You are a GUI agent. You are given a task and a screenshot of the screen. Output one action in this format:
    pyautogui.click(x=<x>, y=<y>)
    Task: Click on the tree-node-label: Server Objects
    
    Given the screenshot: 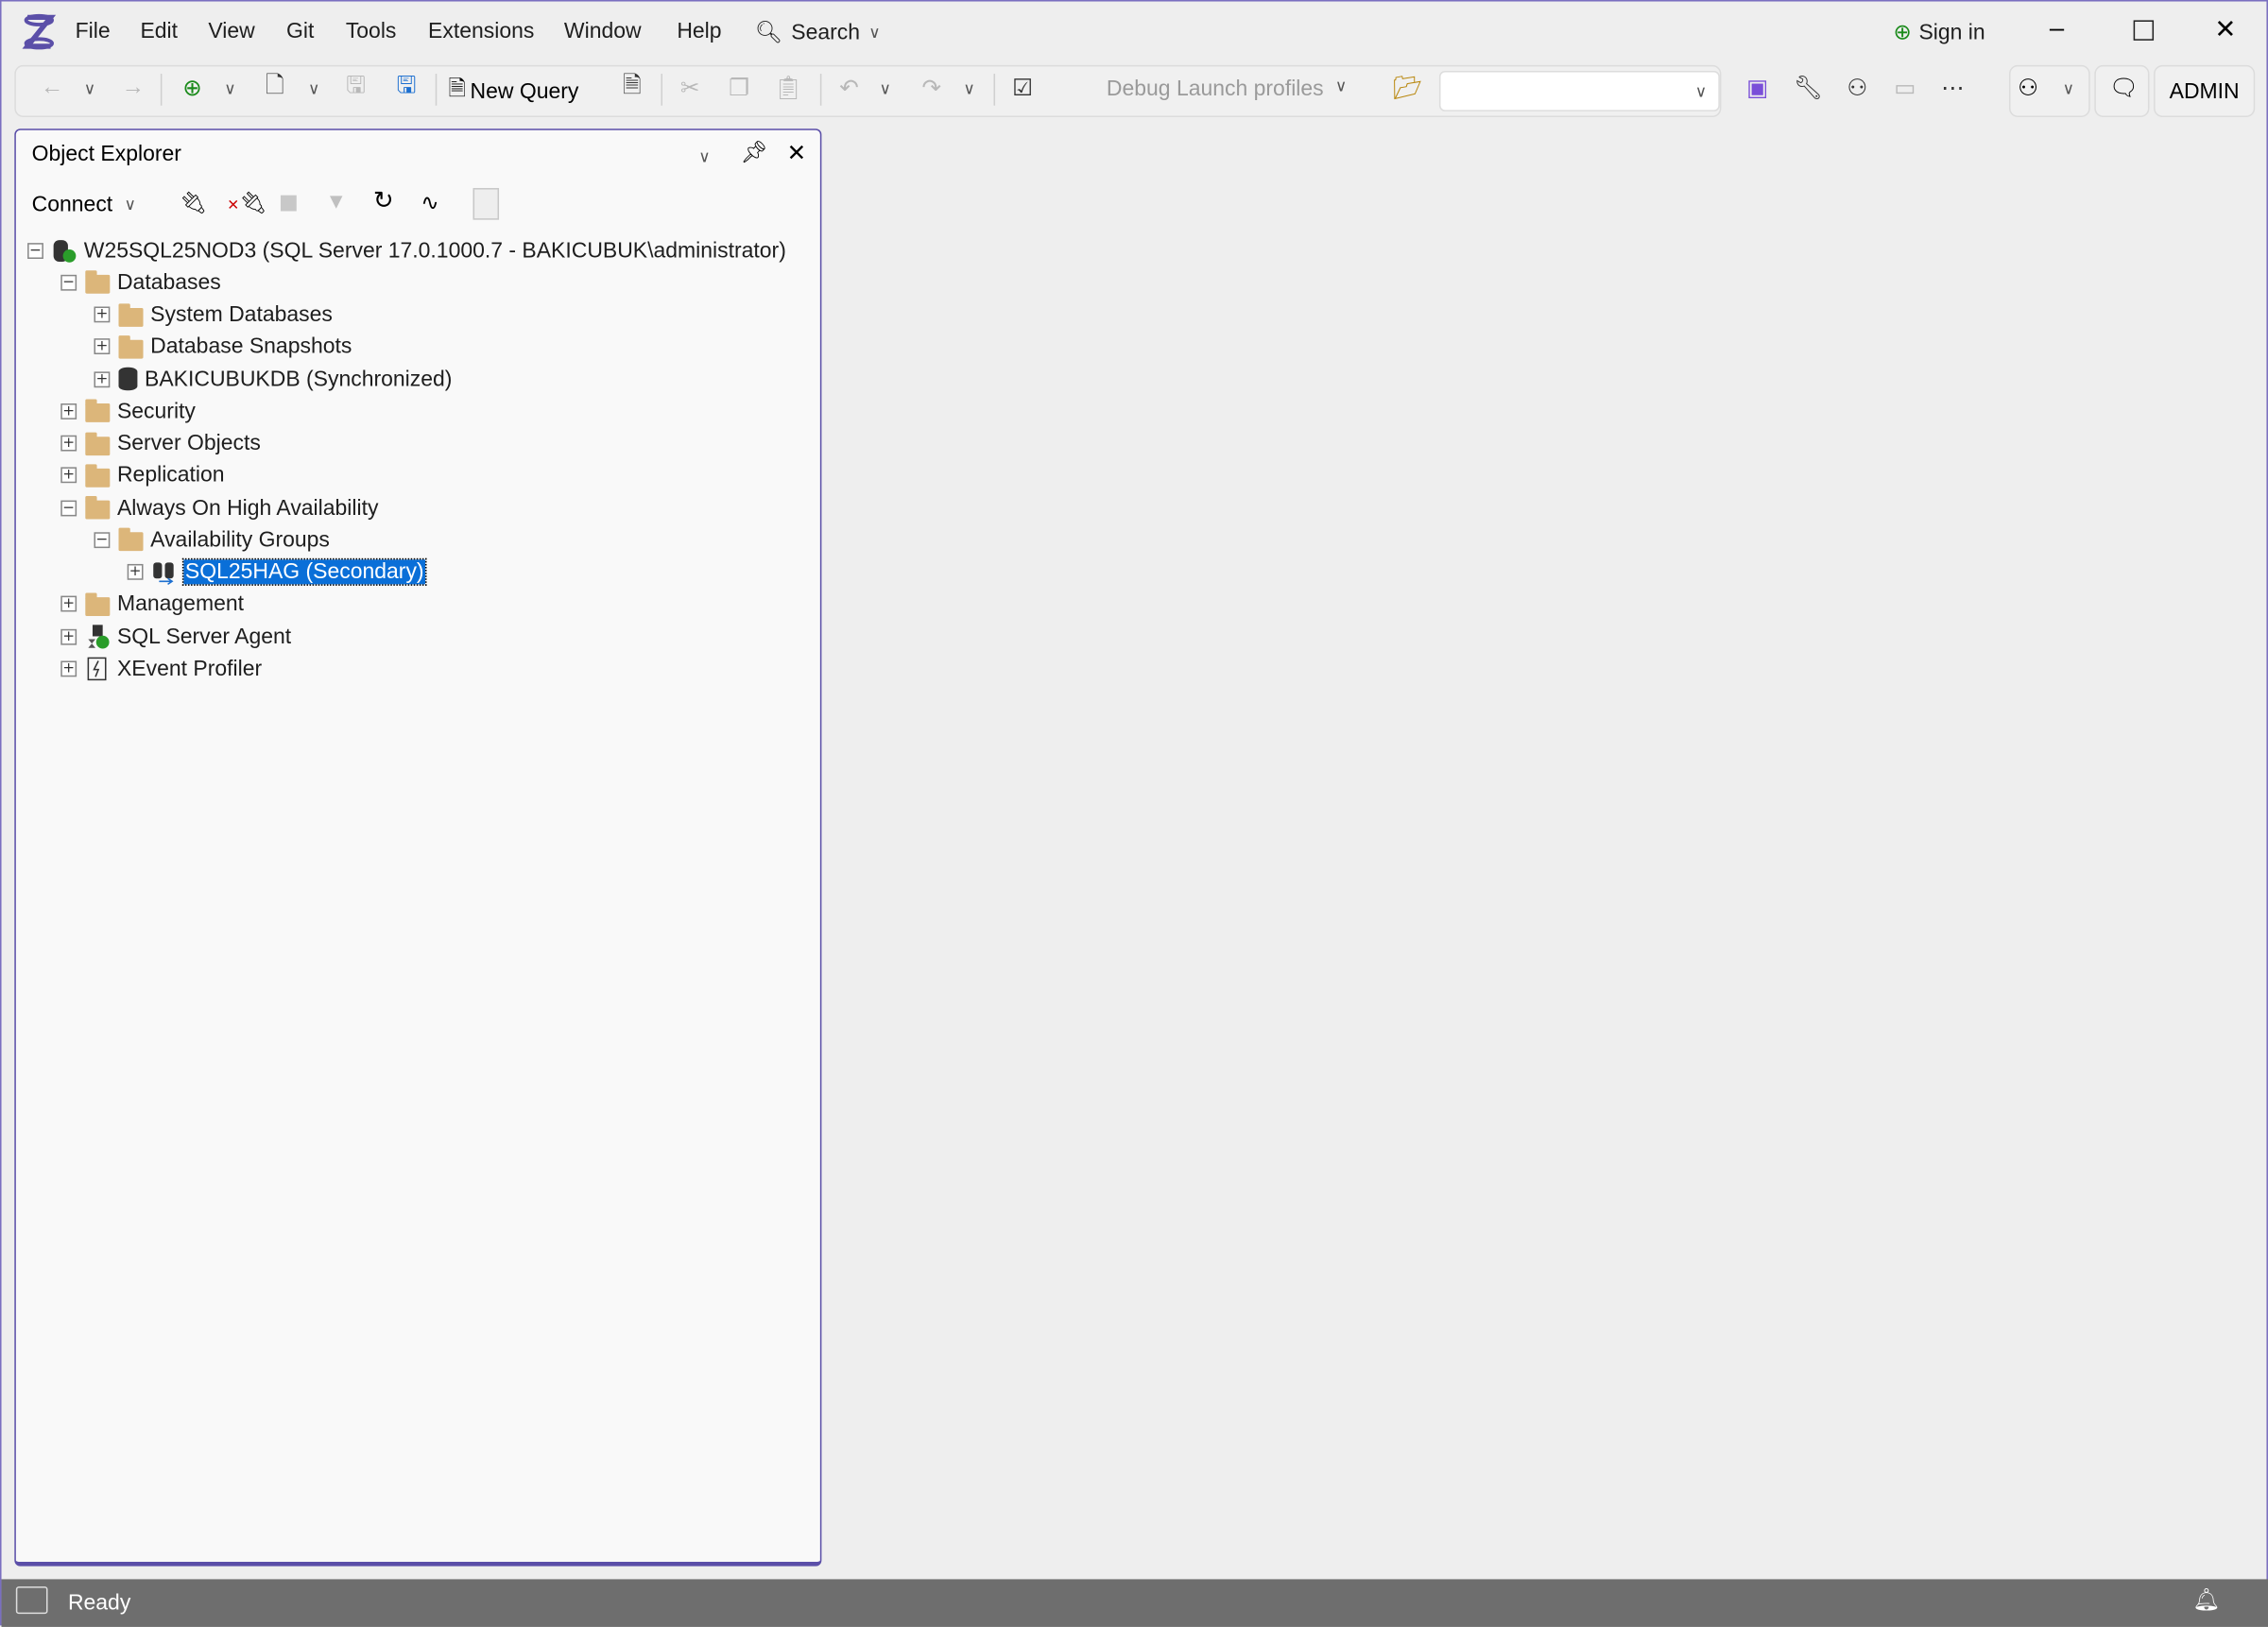 What is the action you would take?
    pyautogui.click(x=188, y=443)
    